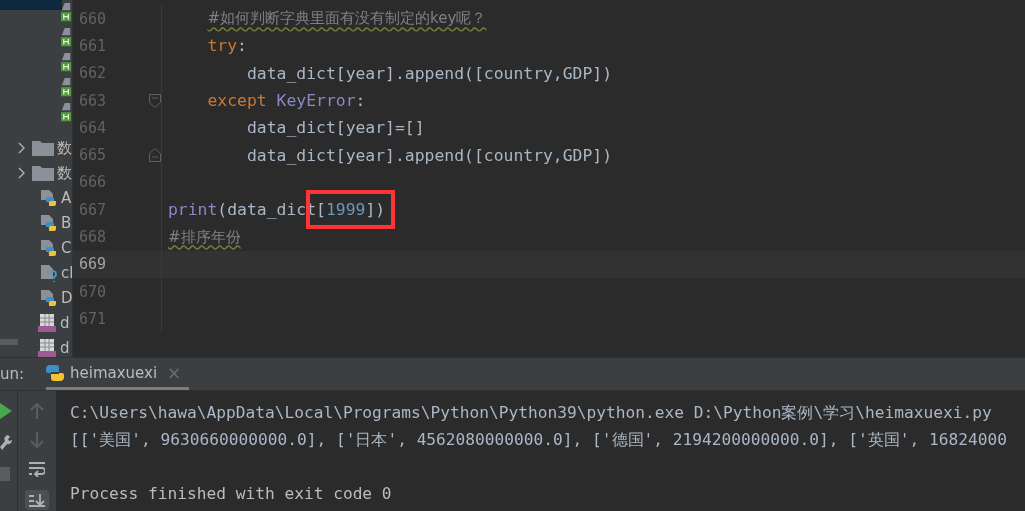 This screenshot has width=1025, height=511. What do you see at coordinates (237, 101) in the screenshot?
I see `code-token: except` at bounding box center [237, 101].